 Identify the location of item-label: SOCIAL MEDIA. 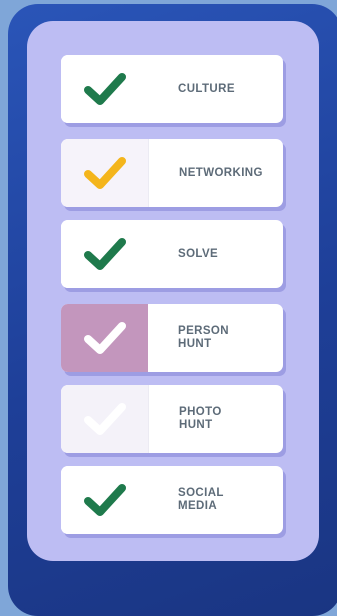
(201, 499).